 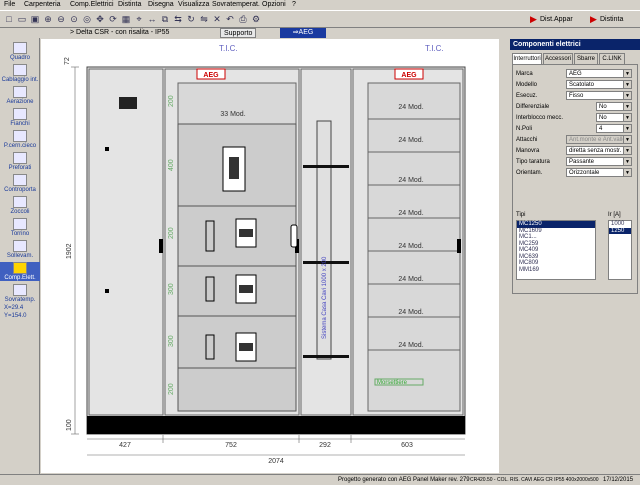 I want to click on sidebar-item-fianchi: Fianchi, so click(x=20, y=117).